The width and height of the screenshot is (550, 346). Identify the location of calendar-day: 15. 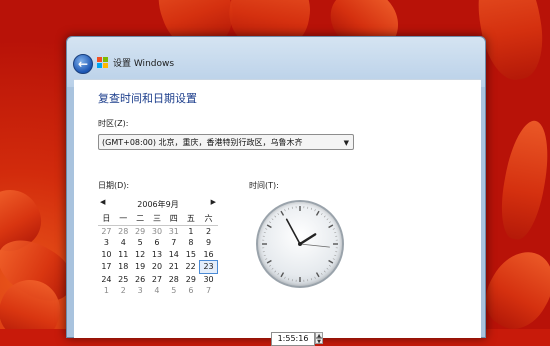
(190, 255).